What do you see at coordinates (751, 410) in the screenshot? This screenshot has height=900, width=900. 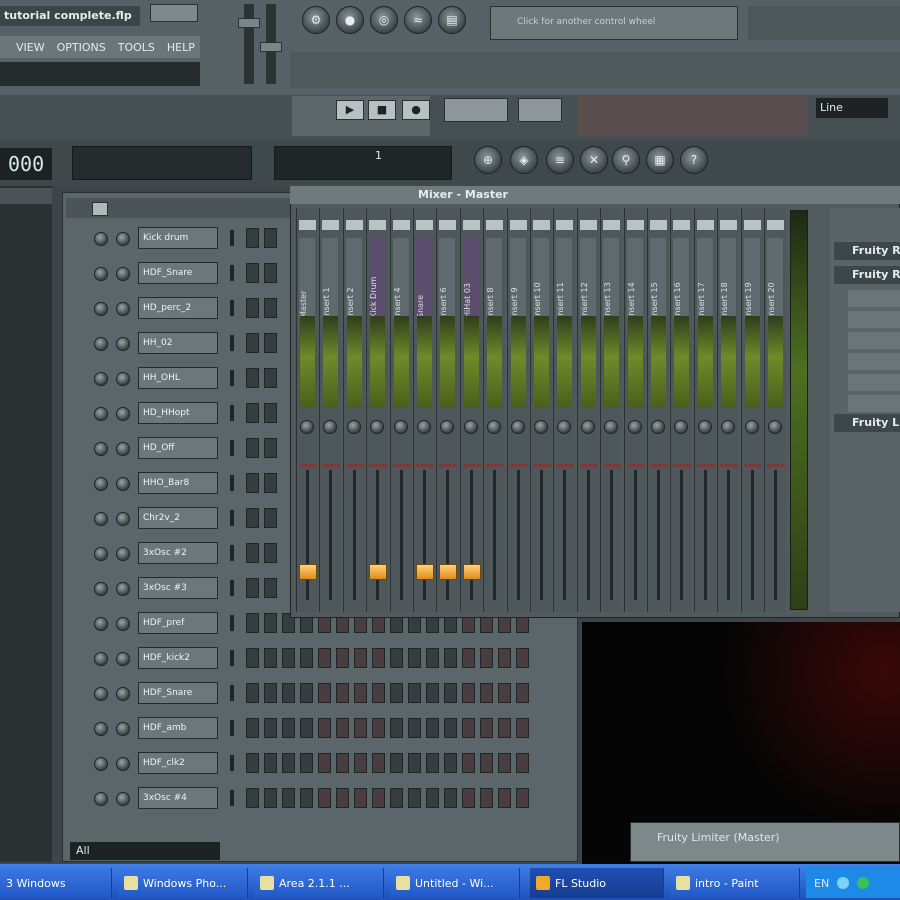 I see `mixer-track: Insert 19` at bounding box center [751, 410].